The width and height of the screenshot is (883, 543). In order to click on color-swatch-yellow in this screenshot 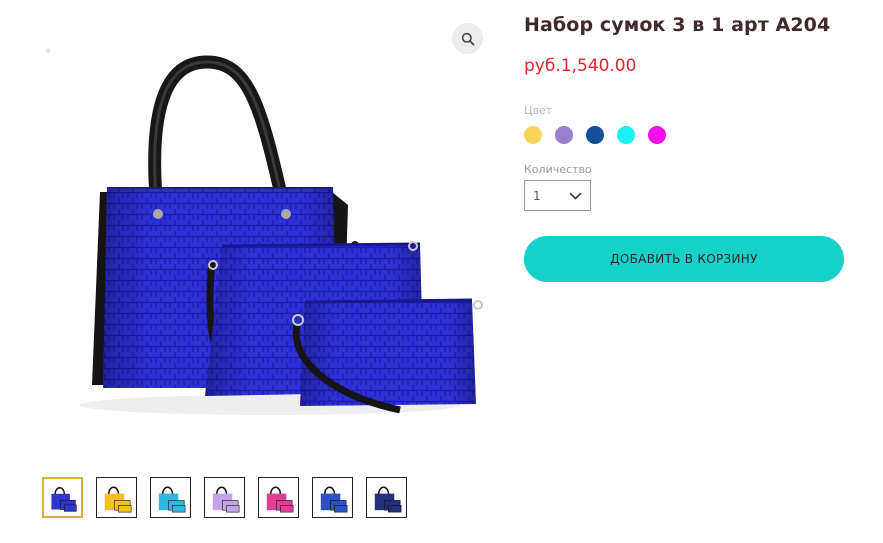, I will do `click(533, 135)`.